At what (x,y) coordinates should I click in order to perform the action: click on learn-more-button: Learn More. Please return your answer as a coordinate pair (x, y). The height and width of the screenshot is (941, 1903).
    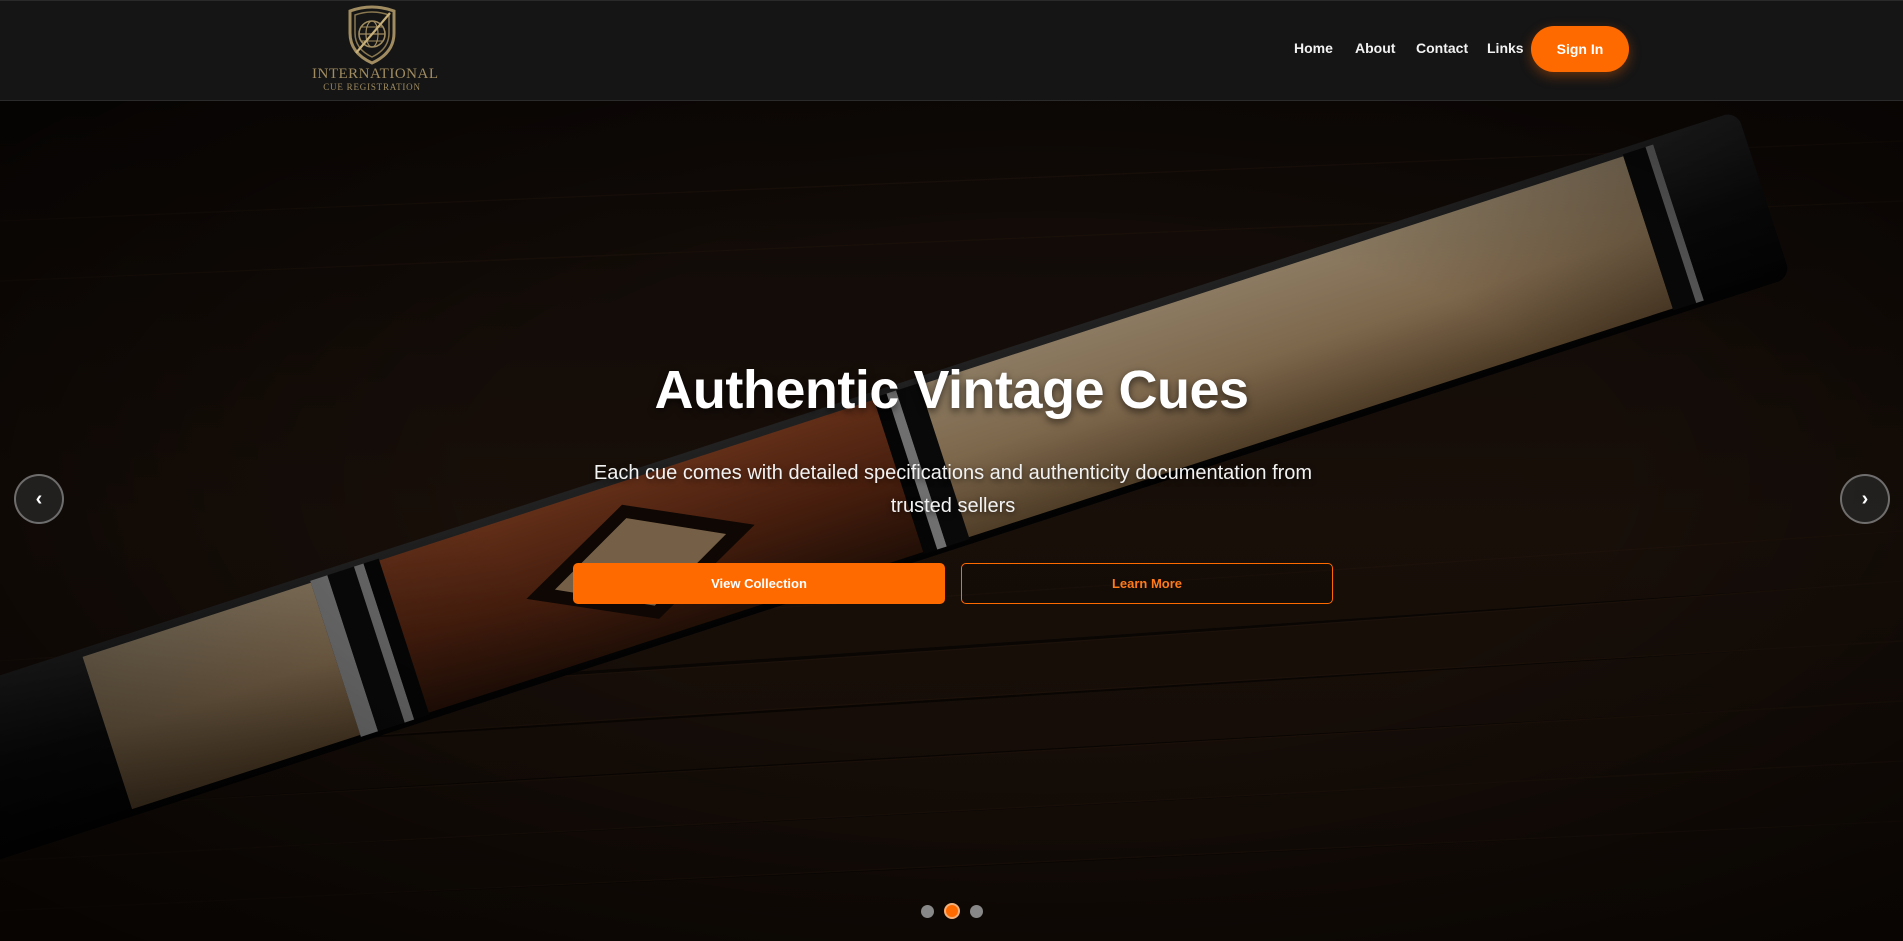
    Looking at the image, I should click on (1147, 583).